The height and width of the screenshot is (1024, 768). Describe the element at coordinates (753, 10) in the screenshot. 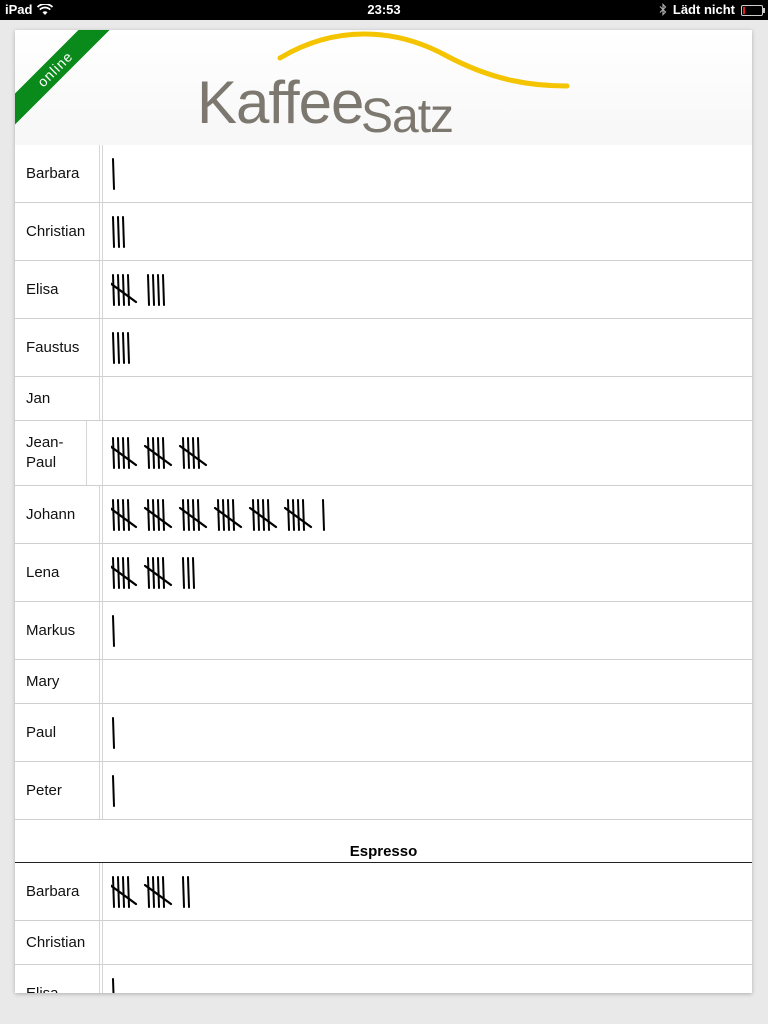

I see `battery-icon` at that location.